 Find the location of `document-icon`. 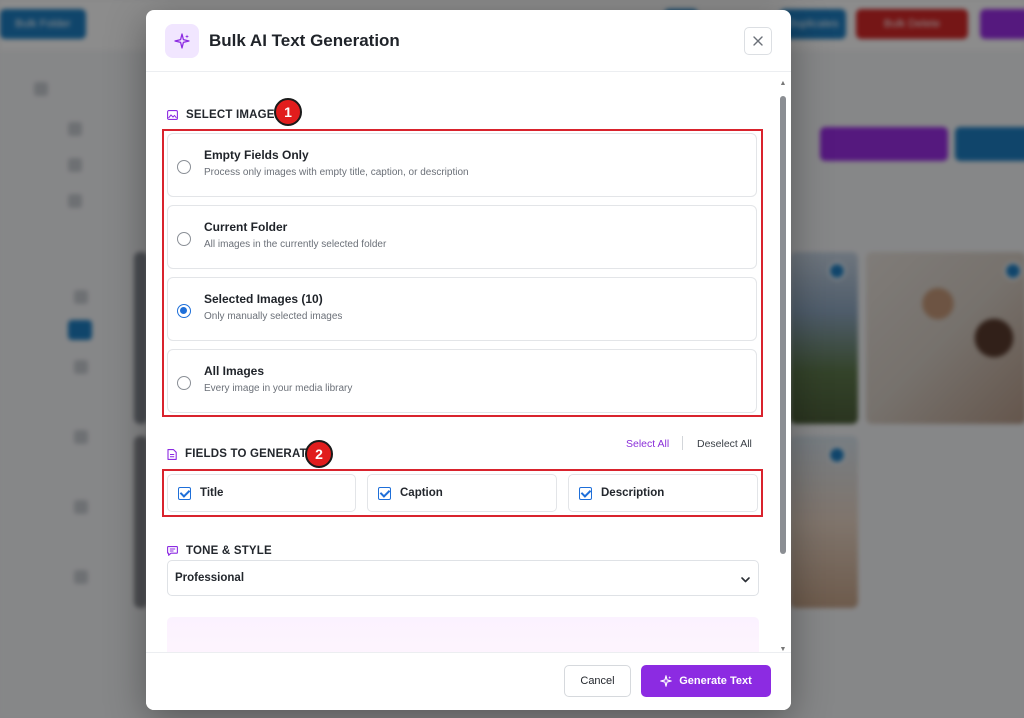

document-icon is located at coordinates (172, 454).